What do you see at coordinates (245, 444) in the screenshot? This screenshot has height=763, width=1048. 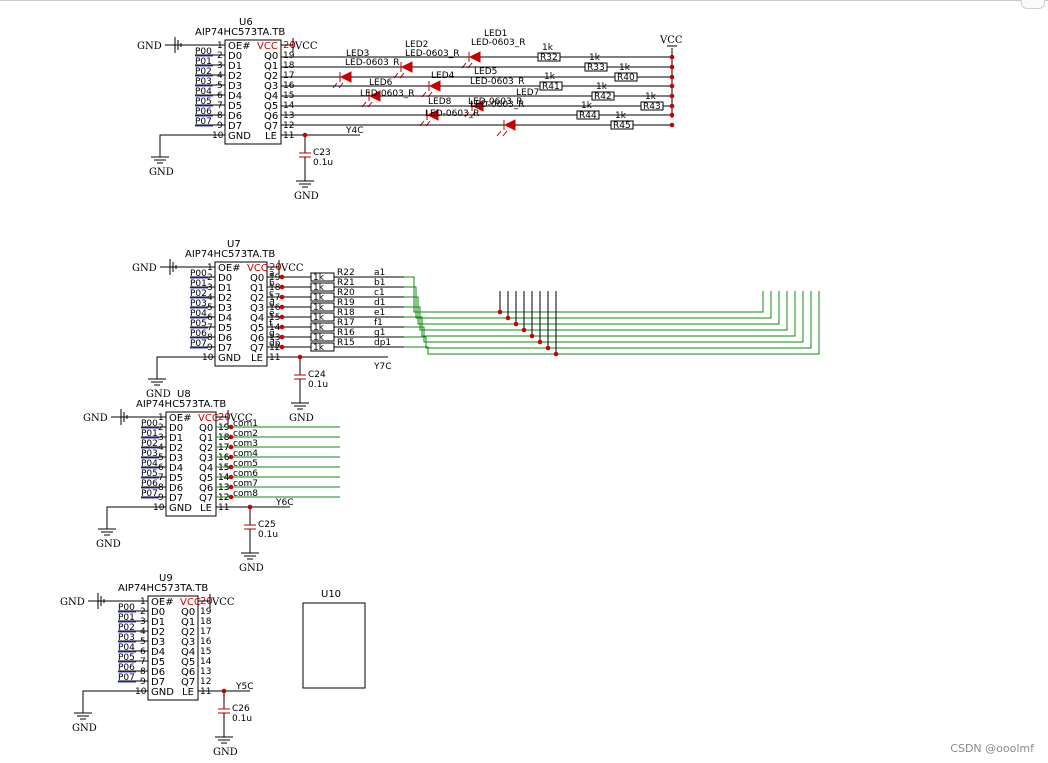 I see `net-label: com3` at bounding box center [245, 444].